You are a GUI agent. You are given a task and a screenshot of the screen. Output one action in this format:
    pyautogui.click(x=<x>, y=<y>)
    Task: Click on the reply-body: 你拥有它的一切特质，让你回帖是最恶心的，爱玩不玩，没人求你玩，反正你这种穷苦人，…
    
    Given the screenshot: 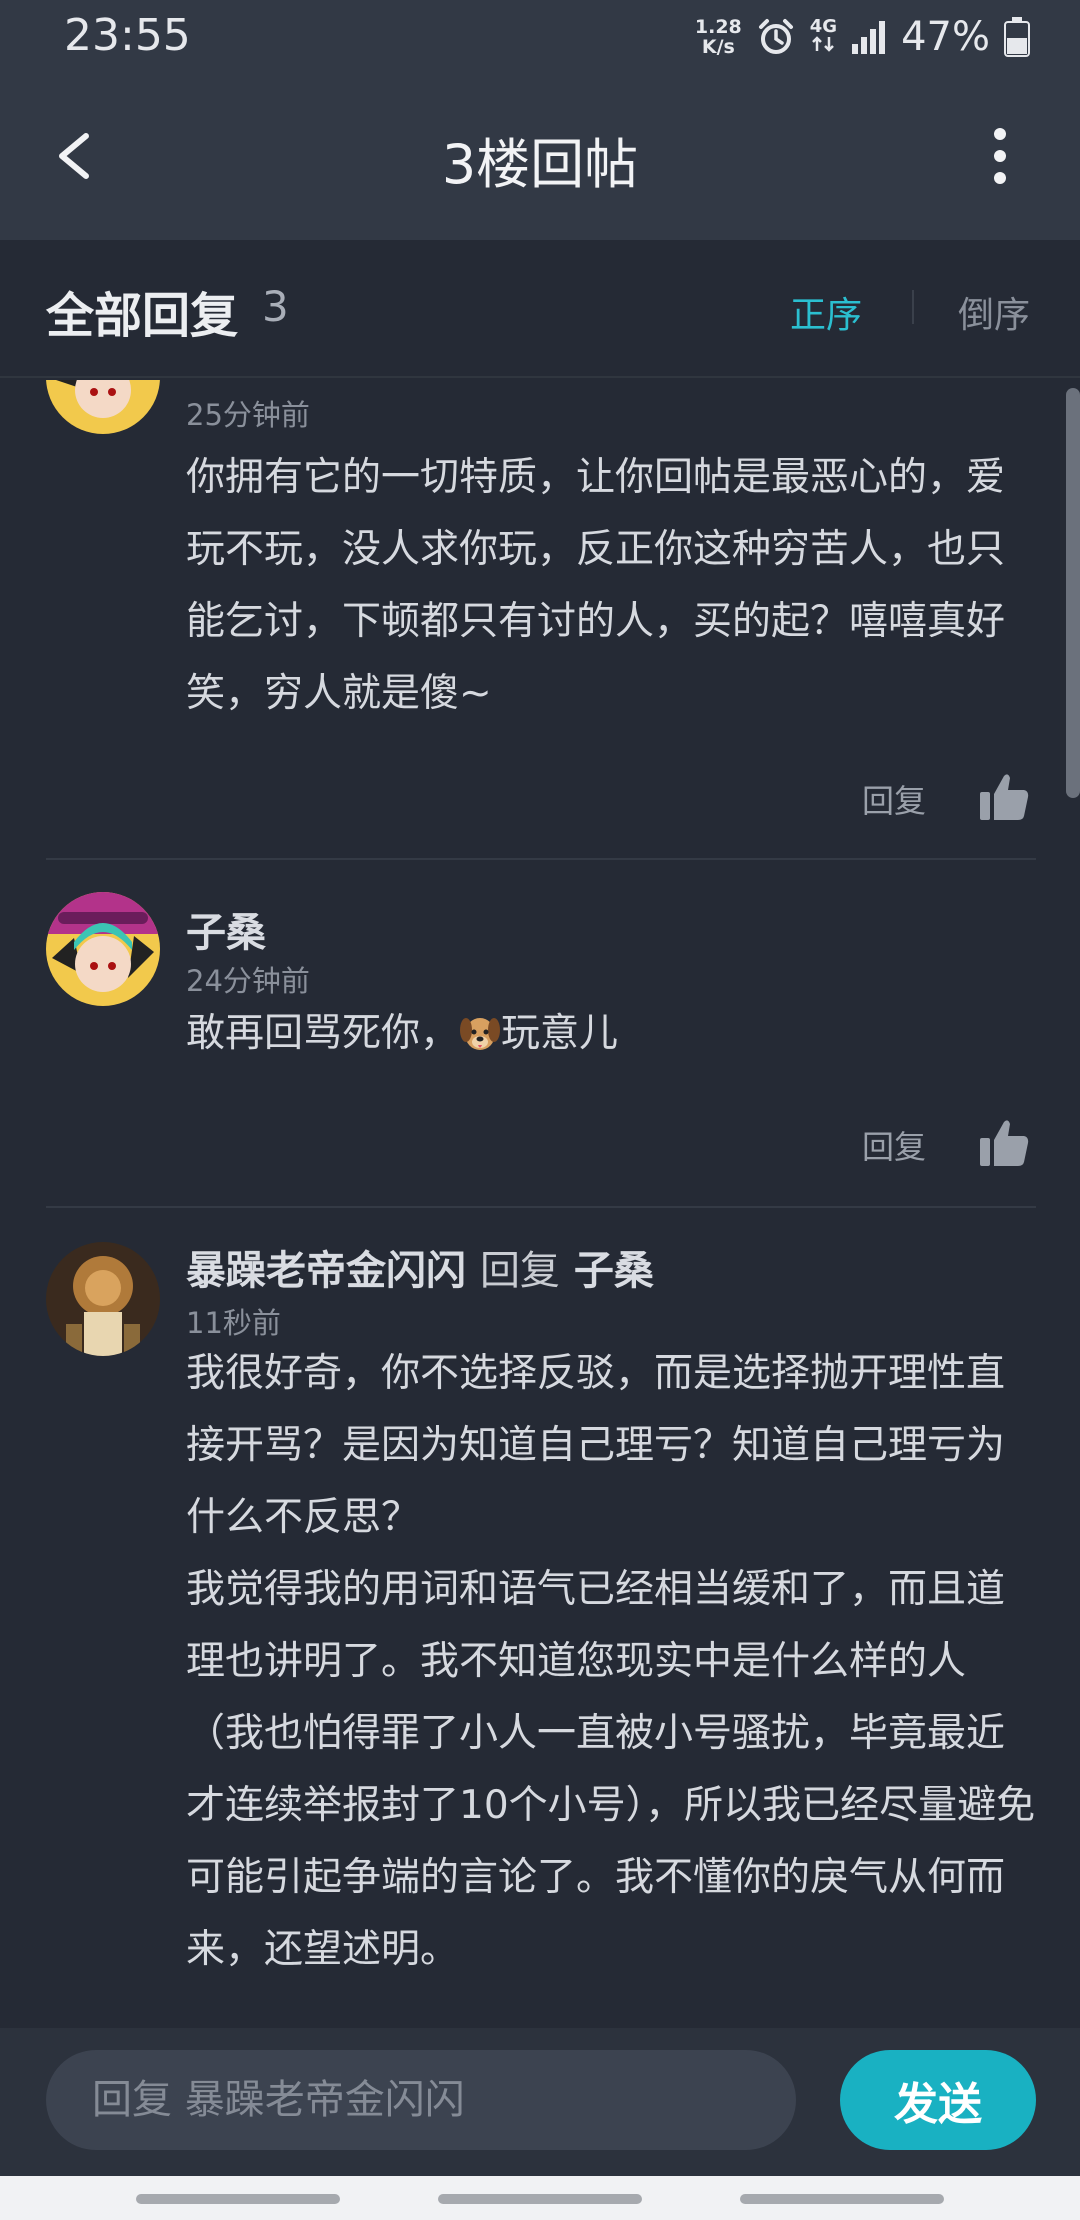 What is the action you would take?
    pyautogui.click(x=596, y=585)
    